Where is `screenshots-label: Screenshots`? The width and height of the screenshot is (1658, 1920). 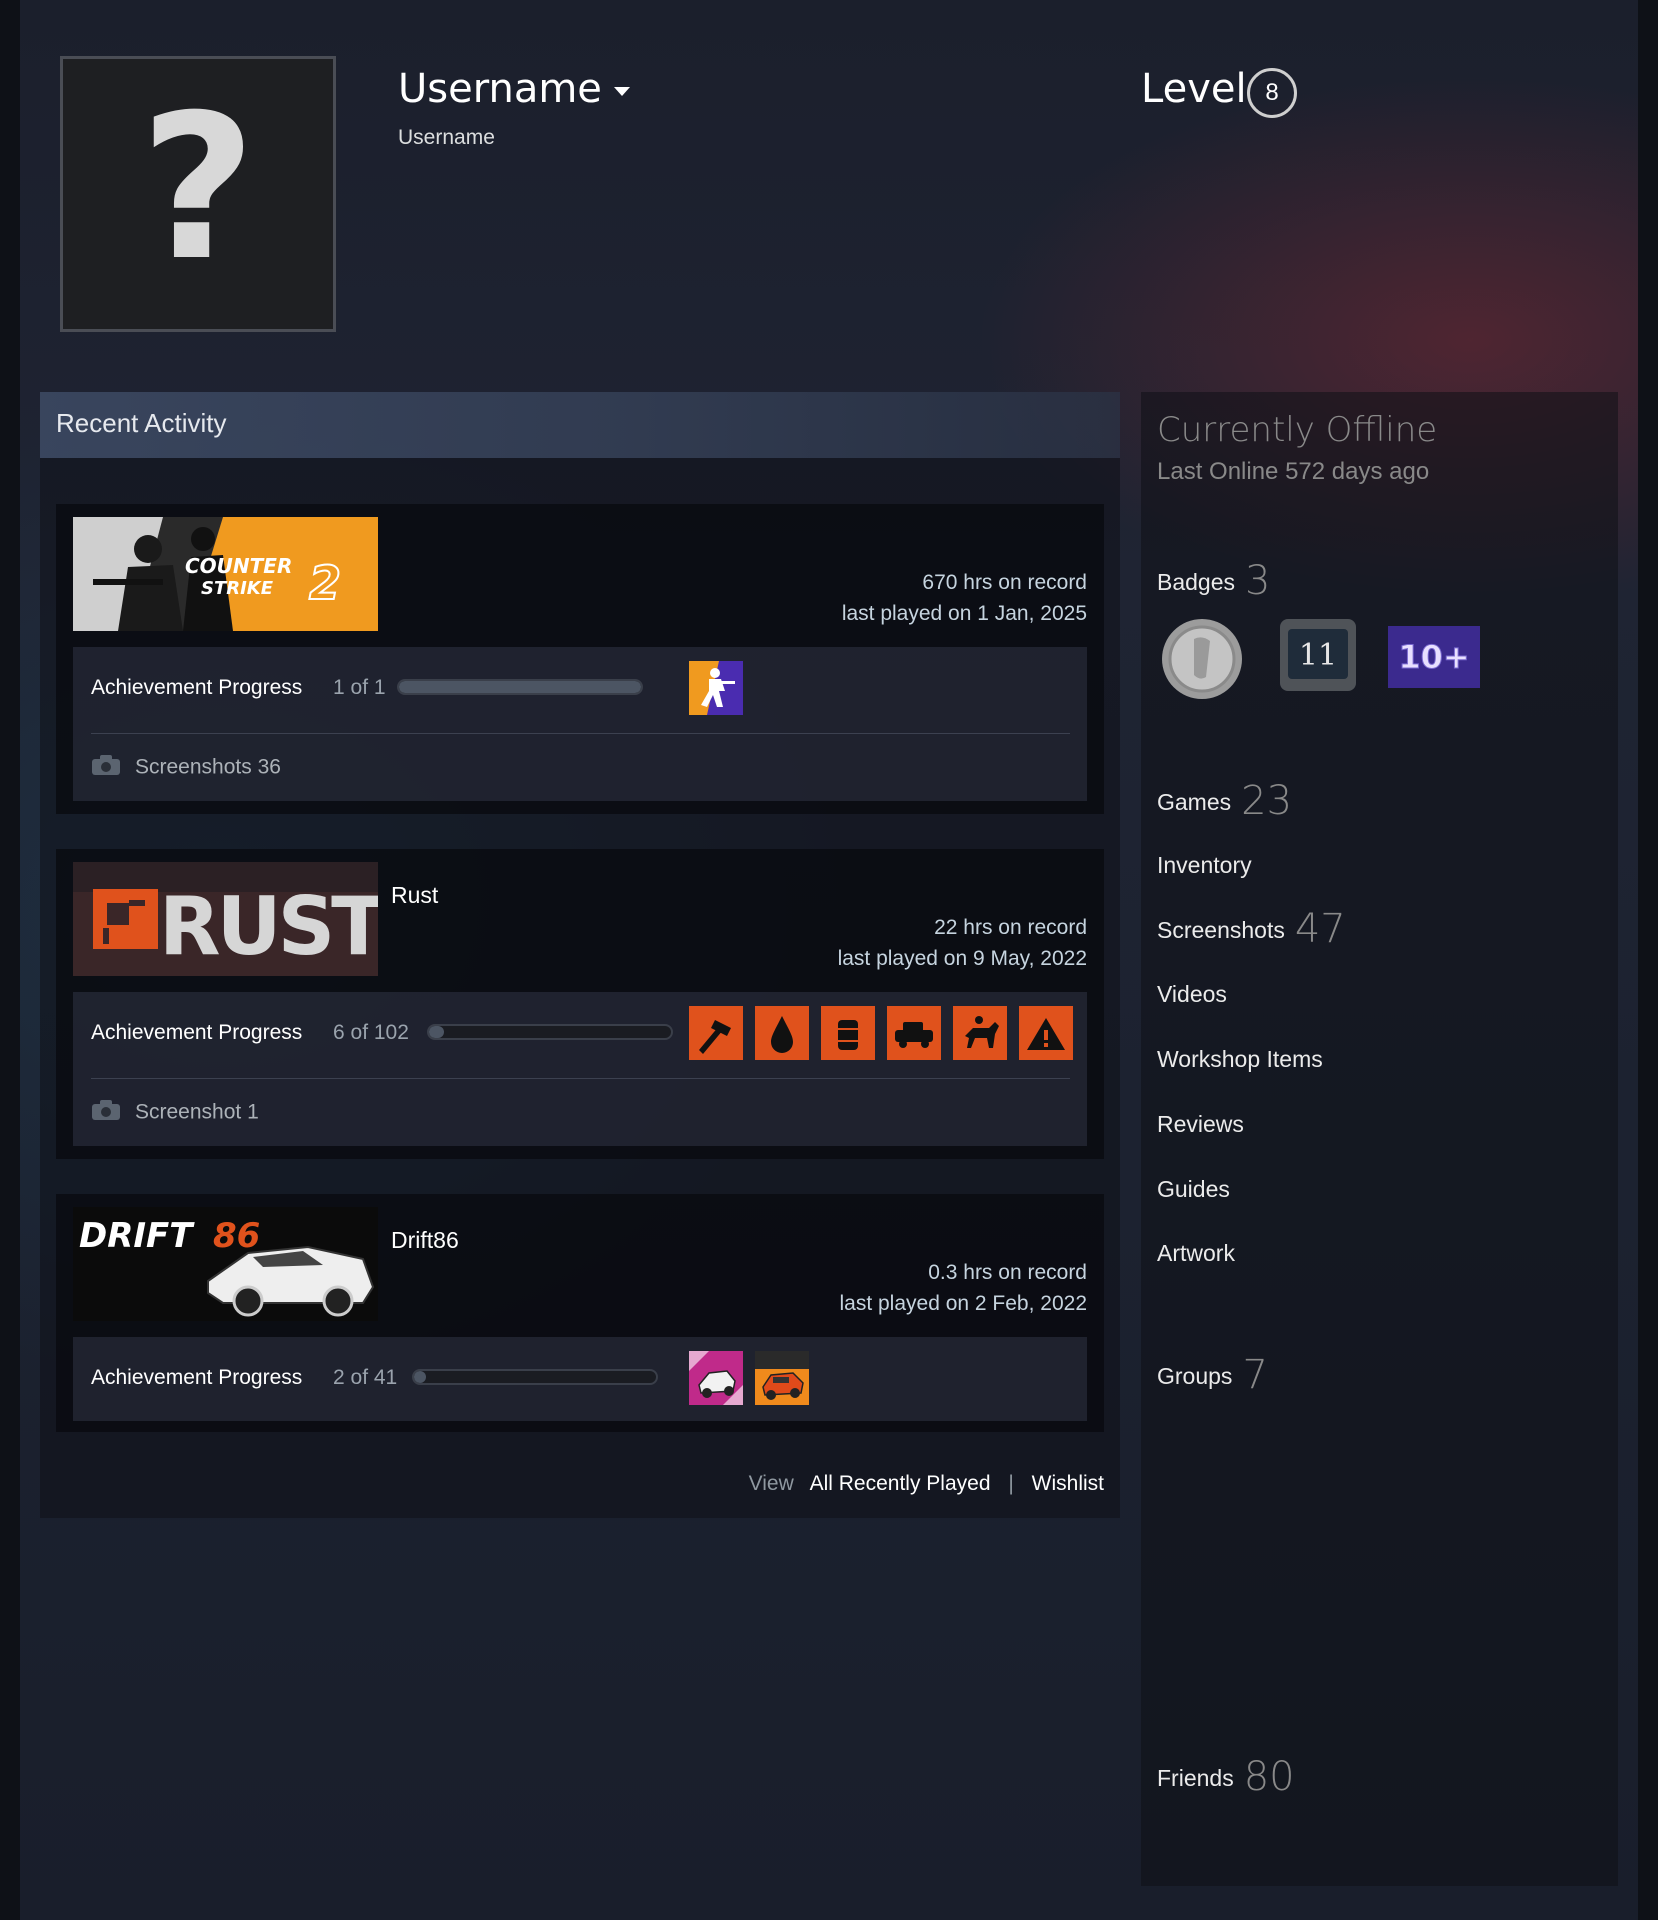 screenshots-label: Screenshots is located at coordinates (1221, 930).